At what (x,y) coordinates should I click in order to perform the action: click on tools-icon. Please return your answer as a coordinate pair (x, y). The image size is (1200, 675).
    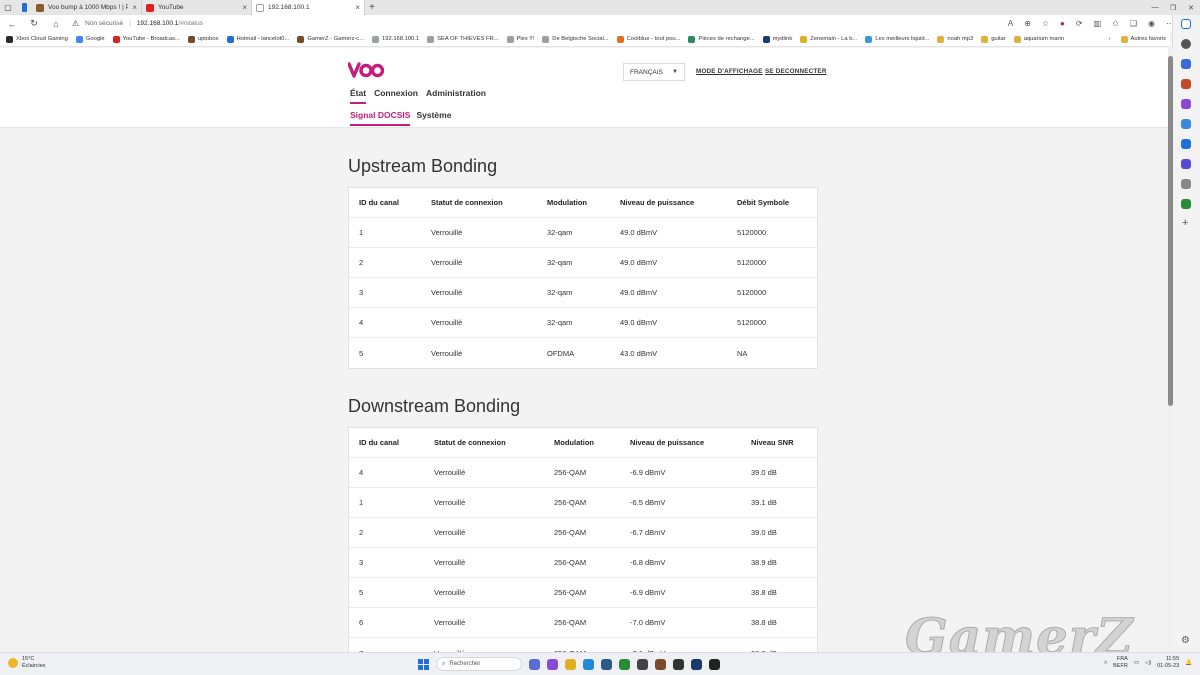
    Looking at the image, I should click on (1186, 84).